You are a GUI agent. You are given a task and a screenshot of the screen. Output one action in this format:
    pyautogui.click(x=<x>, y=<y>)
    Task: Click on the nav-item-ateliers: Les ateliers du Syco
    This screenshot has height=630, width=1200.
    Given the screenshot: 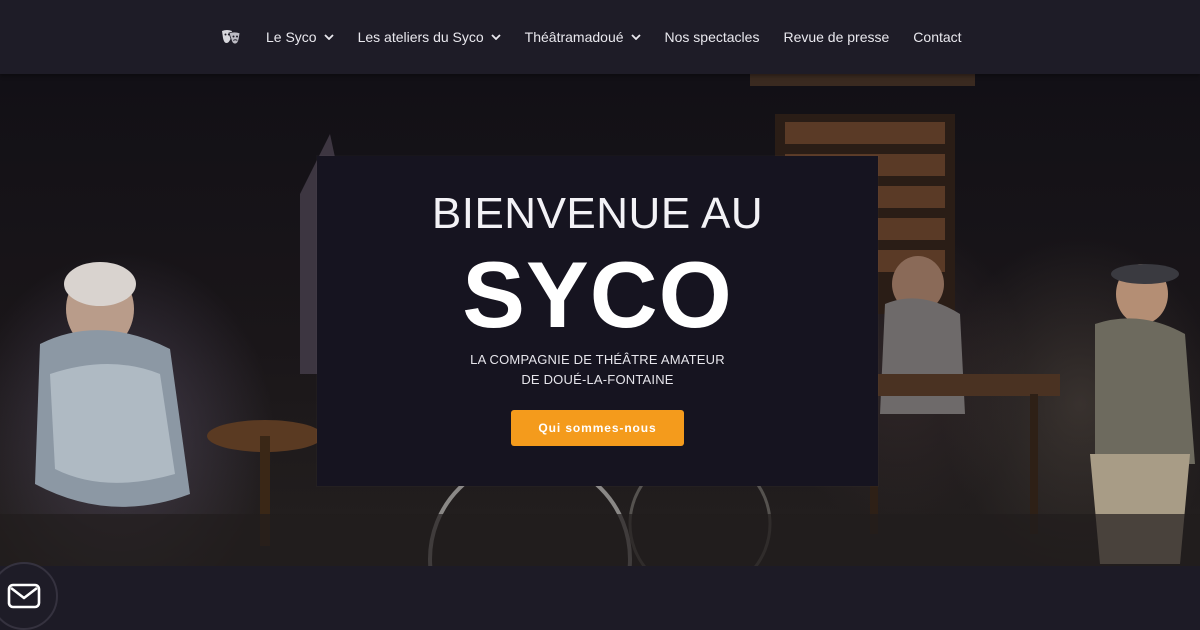 What is the action you would take?
    pyautogui.click(x=429, y=37)
    